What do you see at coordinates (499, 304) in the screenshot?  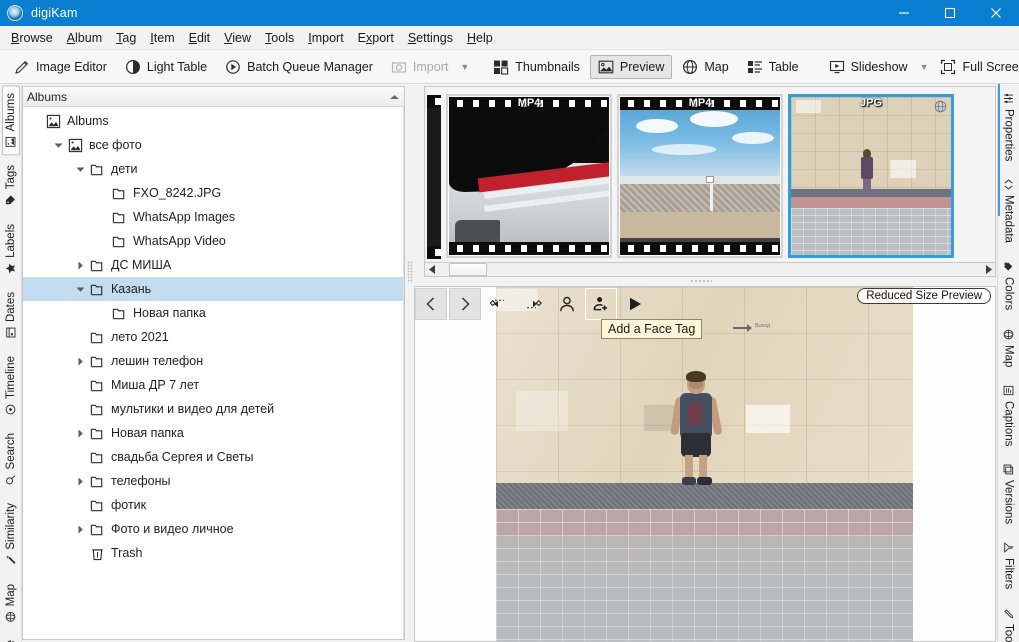 I see `rotate-left-button` at bounding box center [499, 304].